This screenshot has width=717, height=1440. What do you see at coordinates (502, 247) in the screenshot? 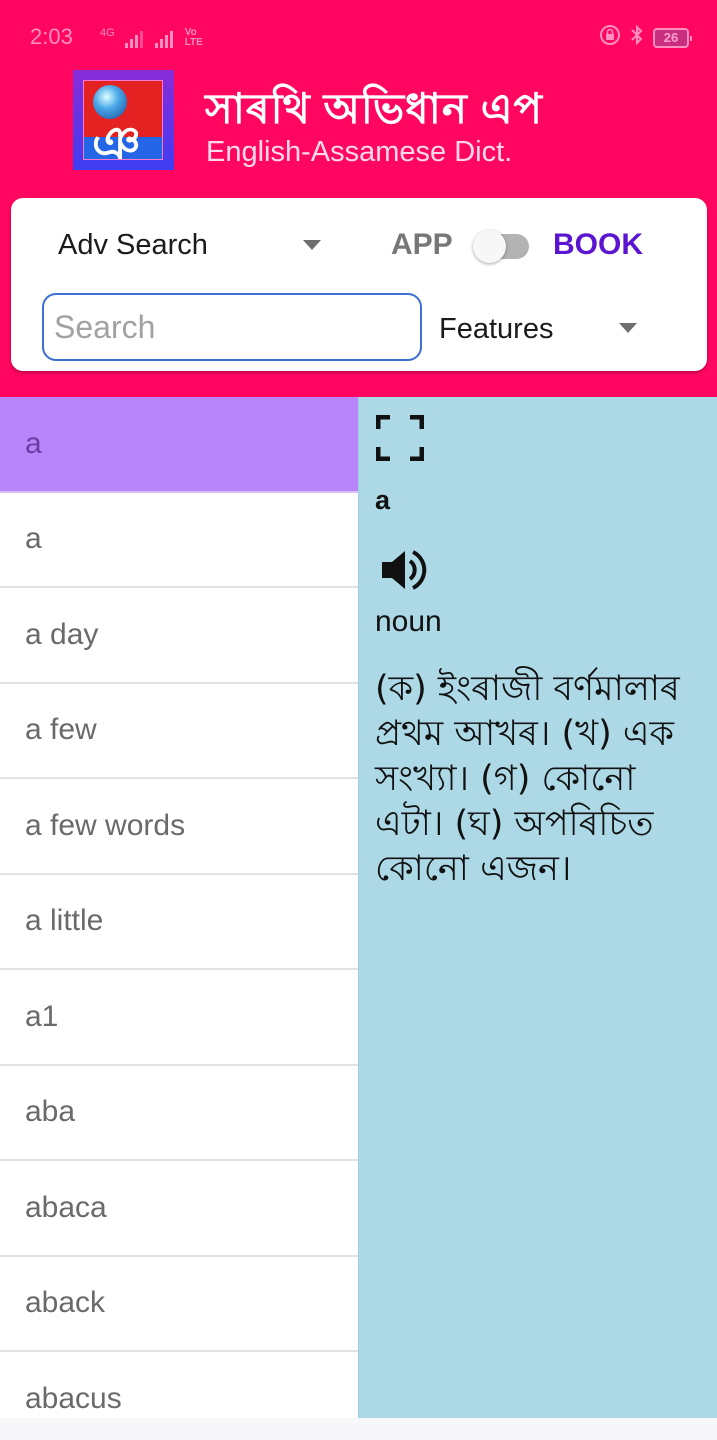
I see `app-book-toggle` at bounding box center [502, 247].